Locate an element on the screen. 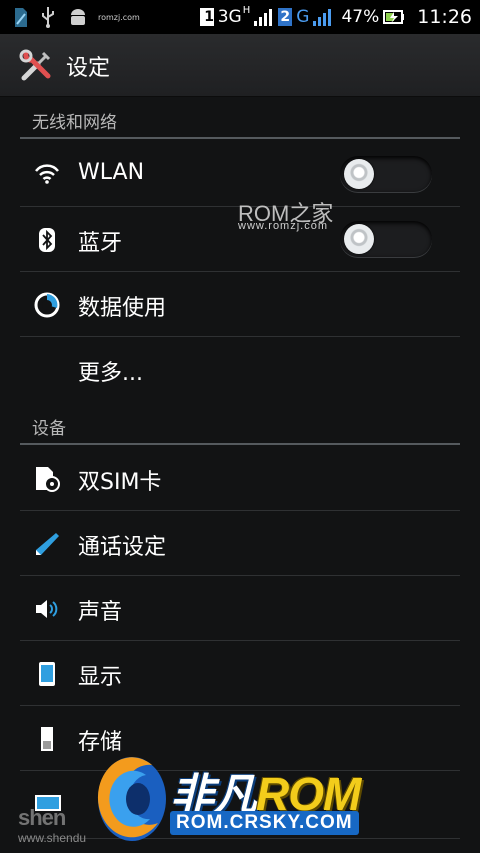 This screenshot has width=480, height=853. settings-tools-icon is located at coordinates (36, 66).